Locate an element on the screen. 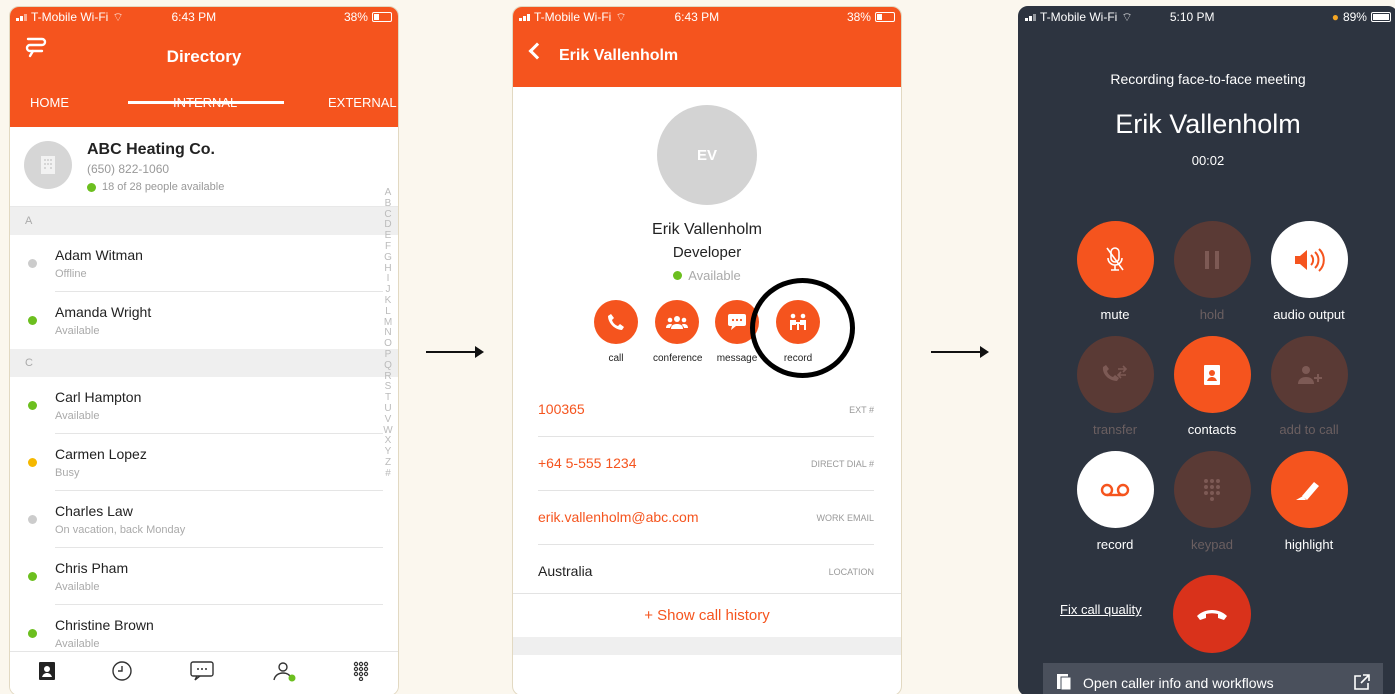 The width and height of the screenshot is (1395, 694). user-status-icon is located at coordinates (284, 673).